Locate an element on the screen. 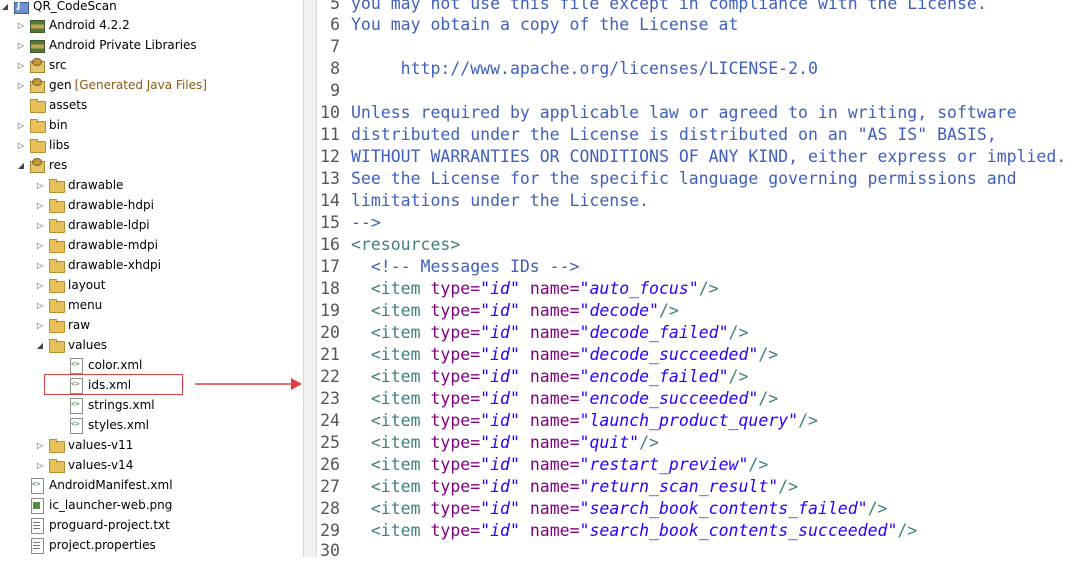 This screenshot has height=562, width=1084. tree-item-drawable-mdpi: ▷ drawable-mdpi is located at coordinates (96, 245).